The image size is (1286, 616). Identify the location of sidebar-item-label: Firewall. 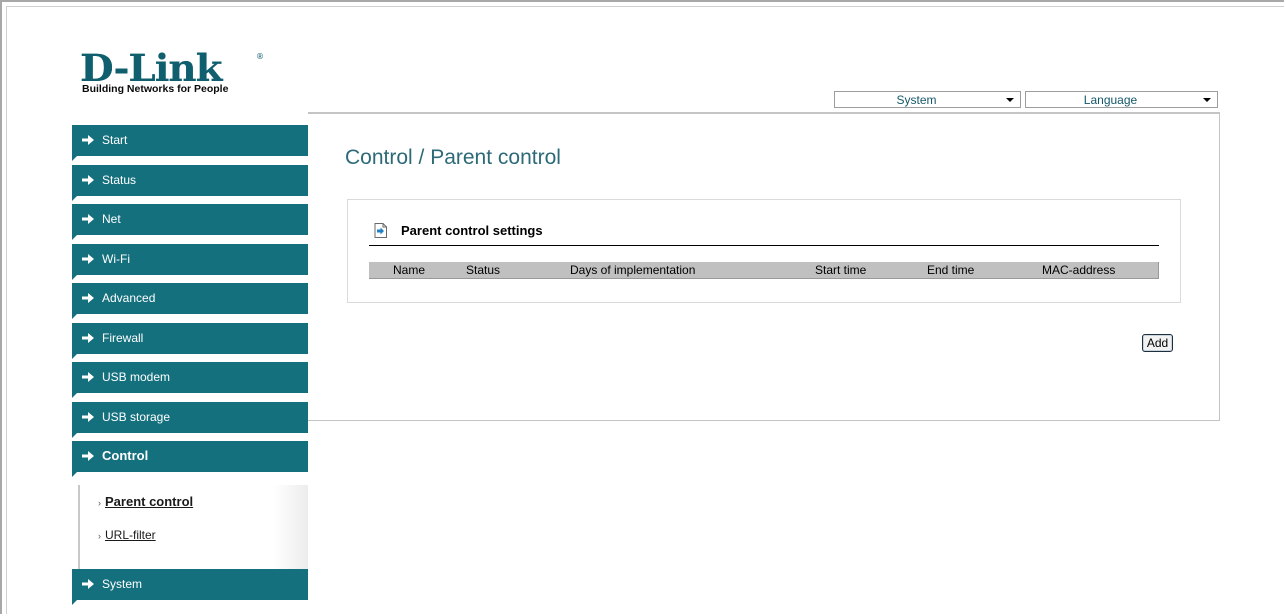
(123, 338).